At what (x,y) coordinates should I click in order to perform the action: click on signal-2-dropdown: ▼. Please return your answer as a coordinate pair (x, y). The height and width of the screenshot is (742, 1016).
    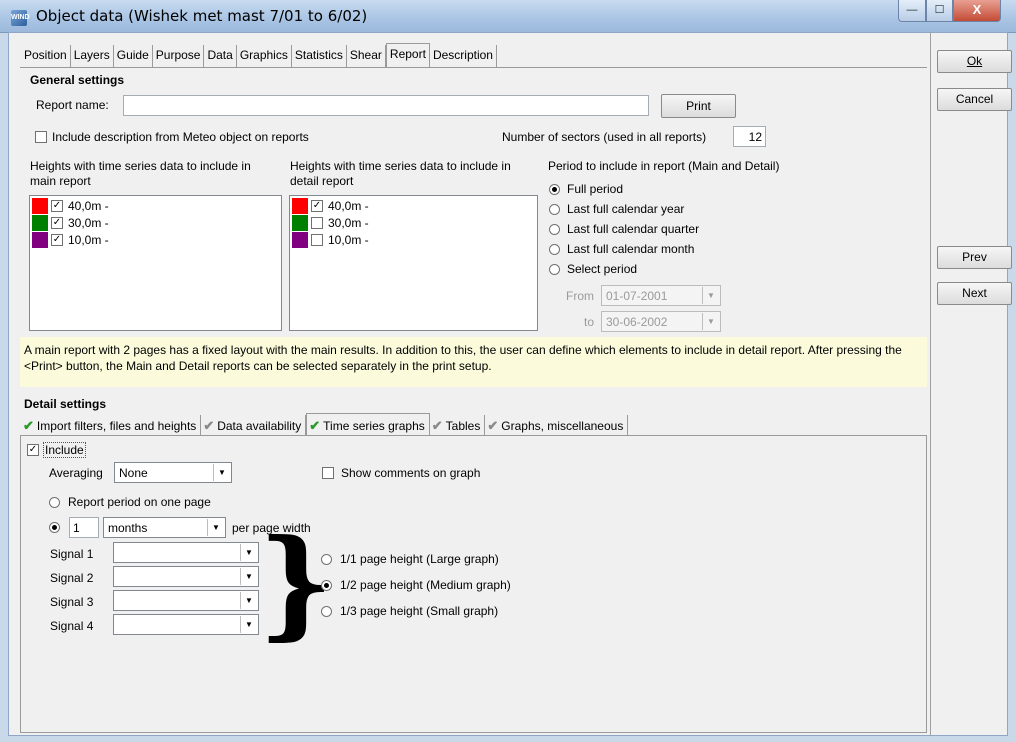
    Looking at the image, I should click on (186, 576).